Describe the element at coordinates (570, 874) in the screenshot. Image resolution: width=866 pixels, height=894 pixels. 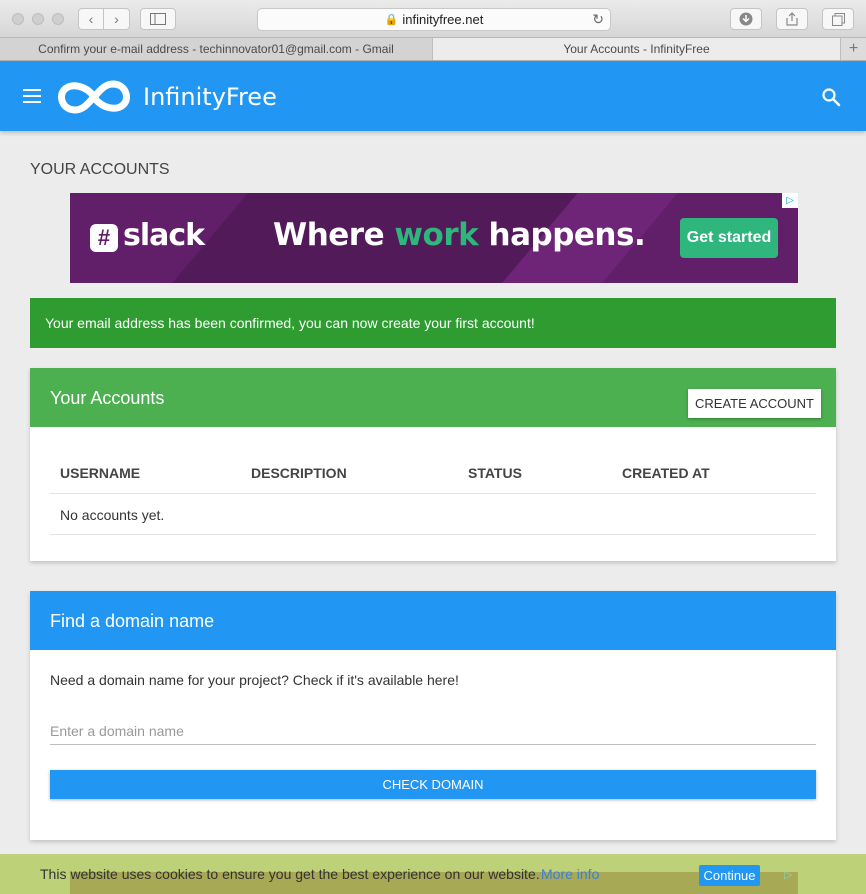
I see `cookie-more-info-link: More info` at that location.